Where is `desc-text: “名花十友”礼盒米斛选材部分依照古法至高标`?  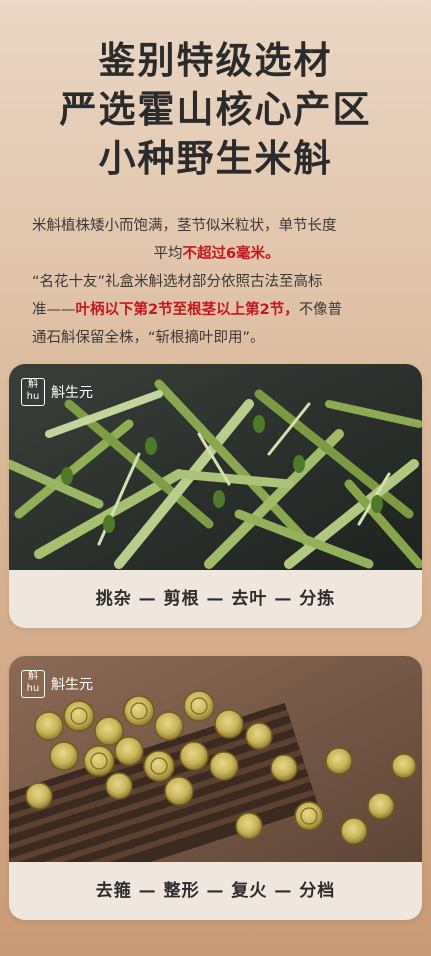 desc-text: “名花十友”礼盒米斛选材部分依照古法至高标 is located at coordinates (177, 282).